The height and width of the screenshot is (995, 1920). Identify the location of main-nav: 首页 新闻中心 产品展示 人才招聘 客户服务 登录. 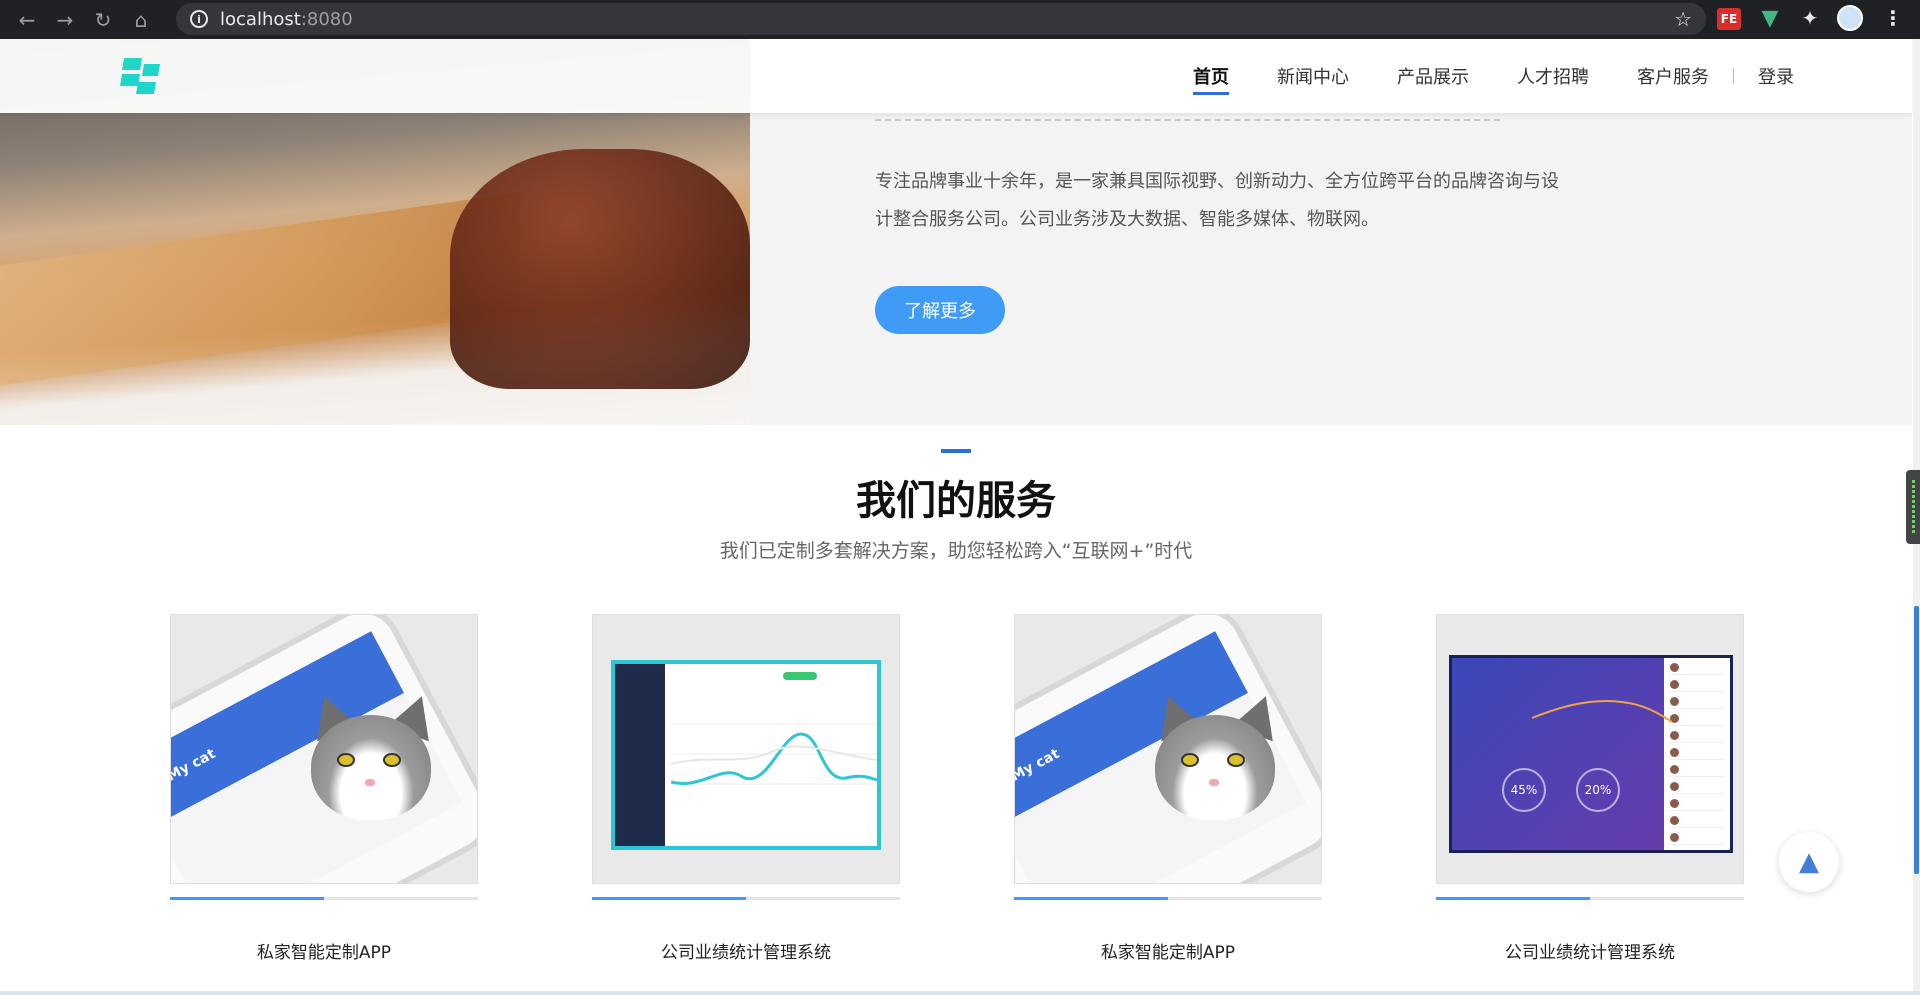
(1493, 76).